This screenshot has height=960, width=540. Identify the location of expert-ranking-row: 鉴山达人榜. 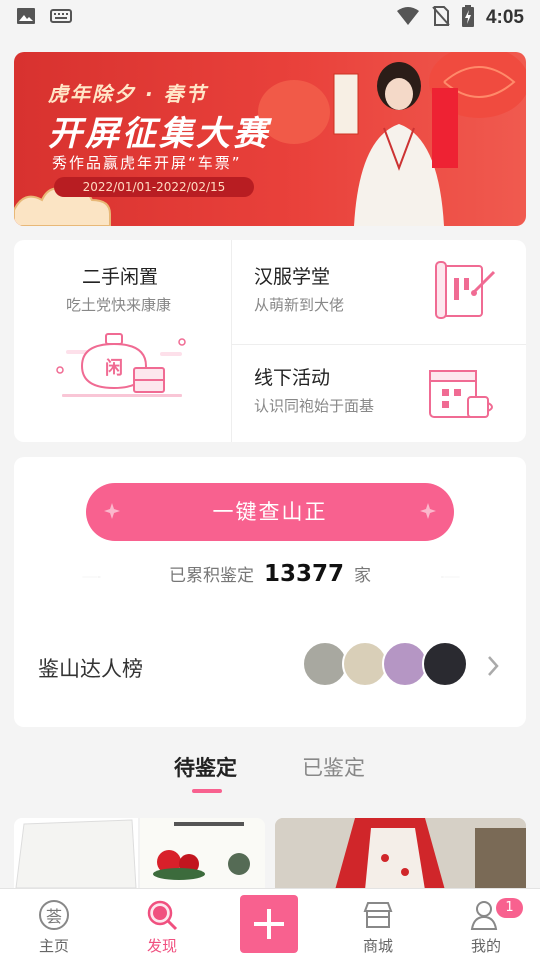
(270, 667).